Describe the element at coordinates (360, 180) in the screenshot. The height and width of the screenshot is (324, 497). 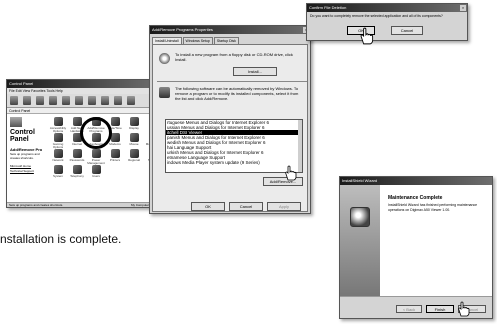
I see `wizard-title: InstallShield Wizard` at that location.